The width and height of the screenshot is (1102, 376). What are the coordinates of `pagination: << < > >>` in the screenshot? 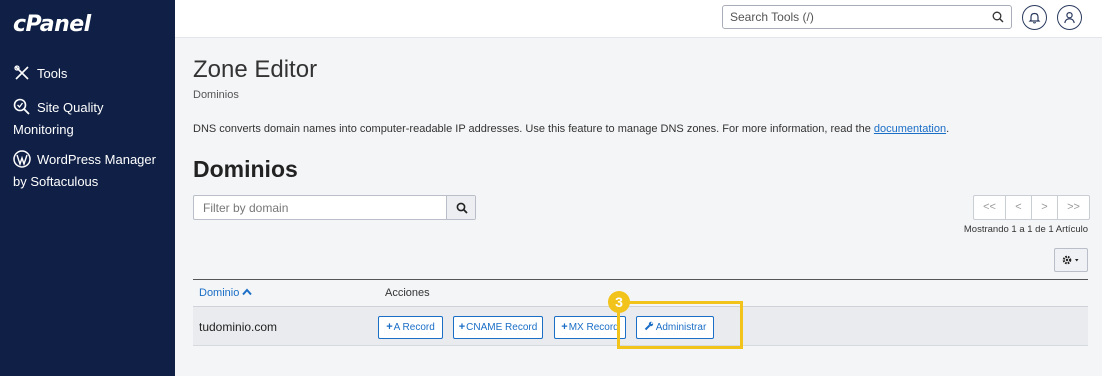 It's located at (1031, 207).